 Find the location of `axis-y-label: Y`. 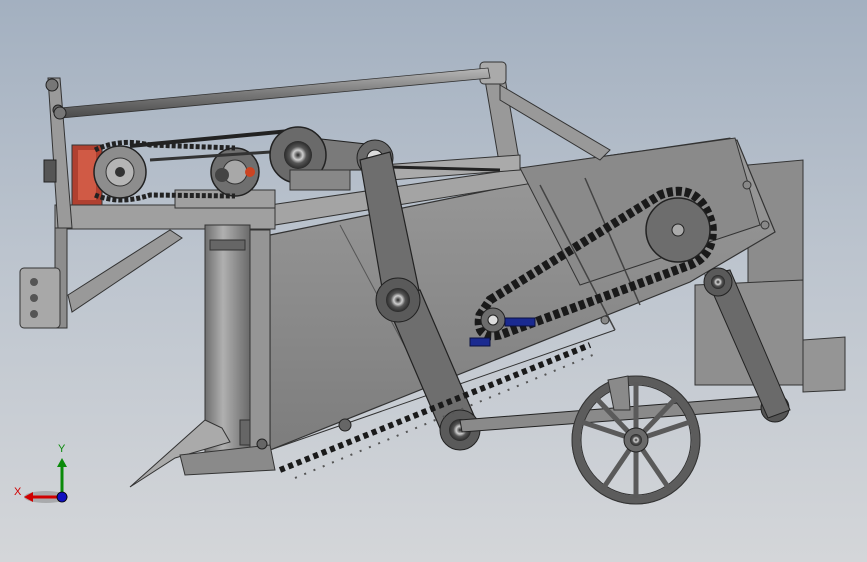

axis-y-label: Y is located at coordinates (62, 449).